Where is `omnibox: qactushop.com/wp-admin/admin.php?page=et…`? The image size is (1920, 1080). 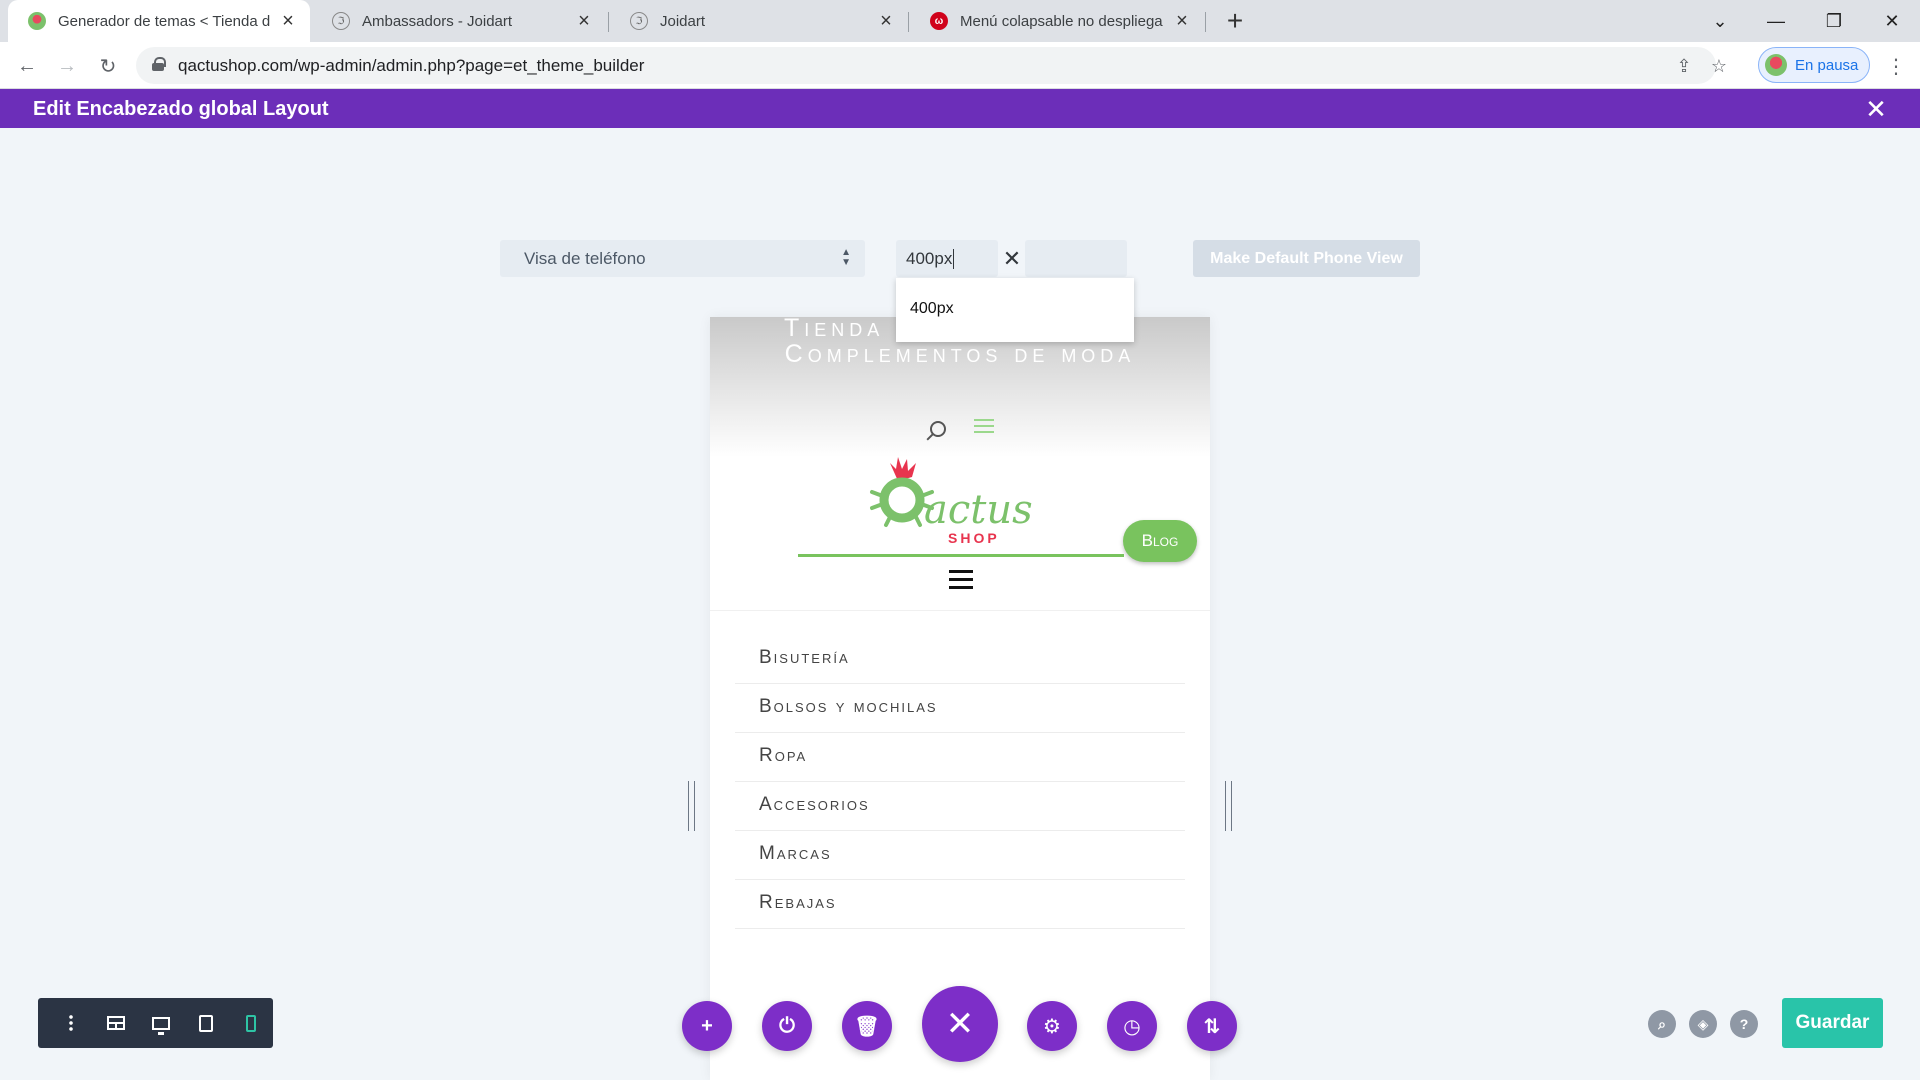
omnibox: qactushop.com/wp-admin/admin.php?page=et… is located at coordinates (931, 65).